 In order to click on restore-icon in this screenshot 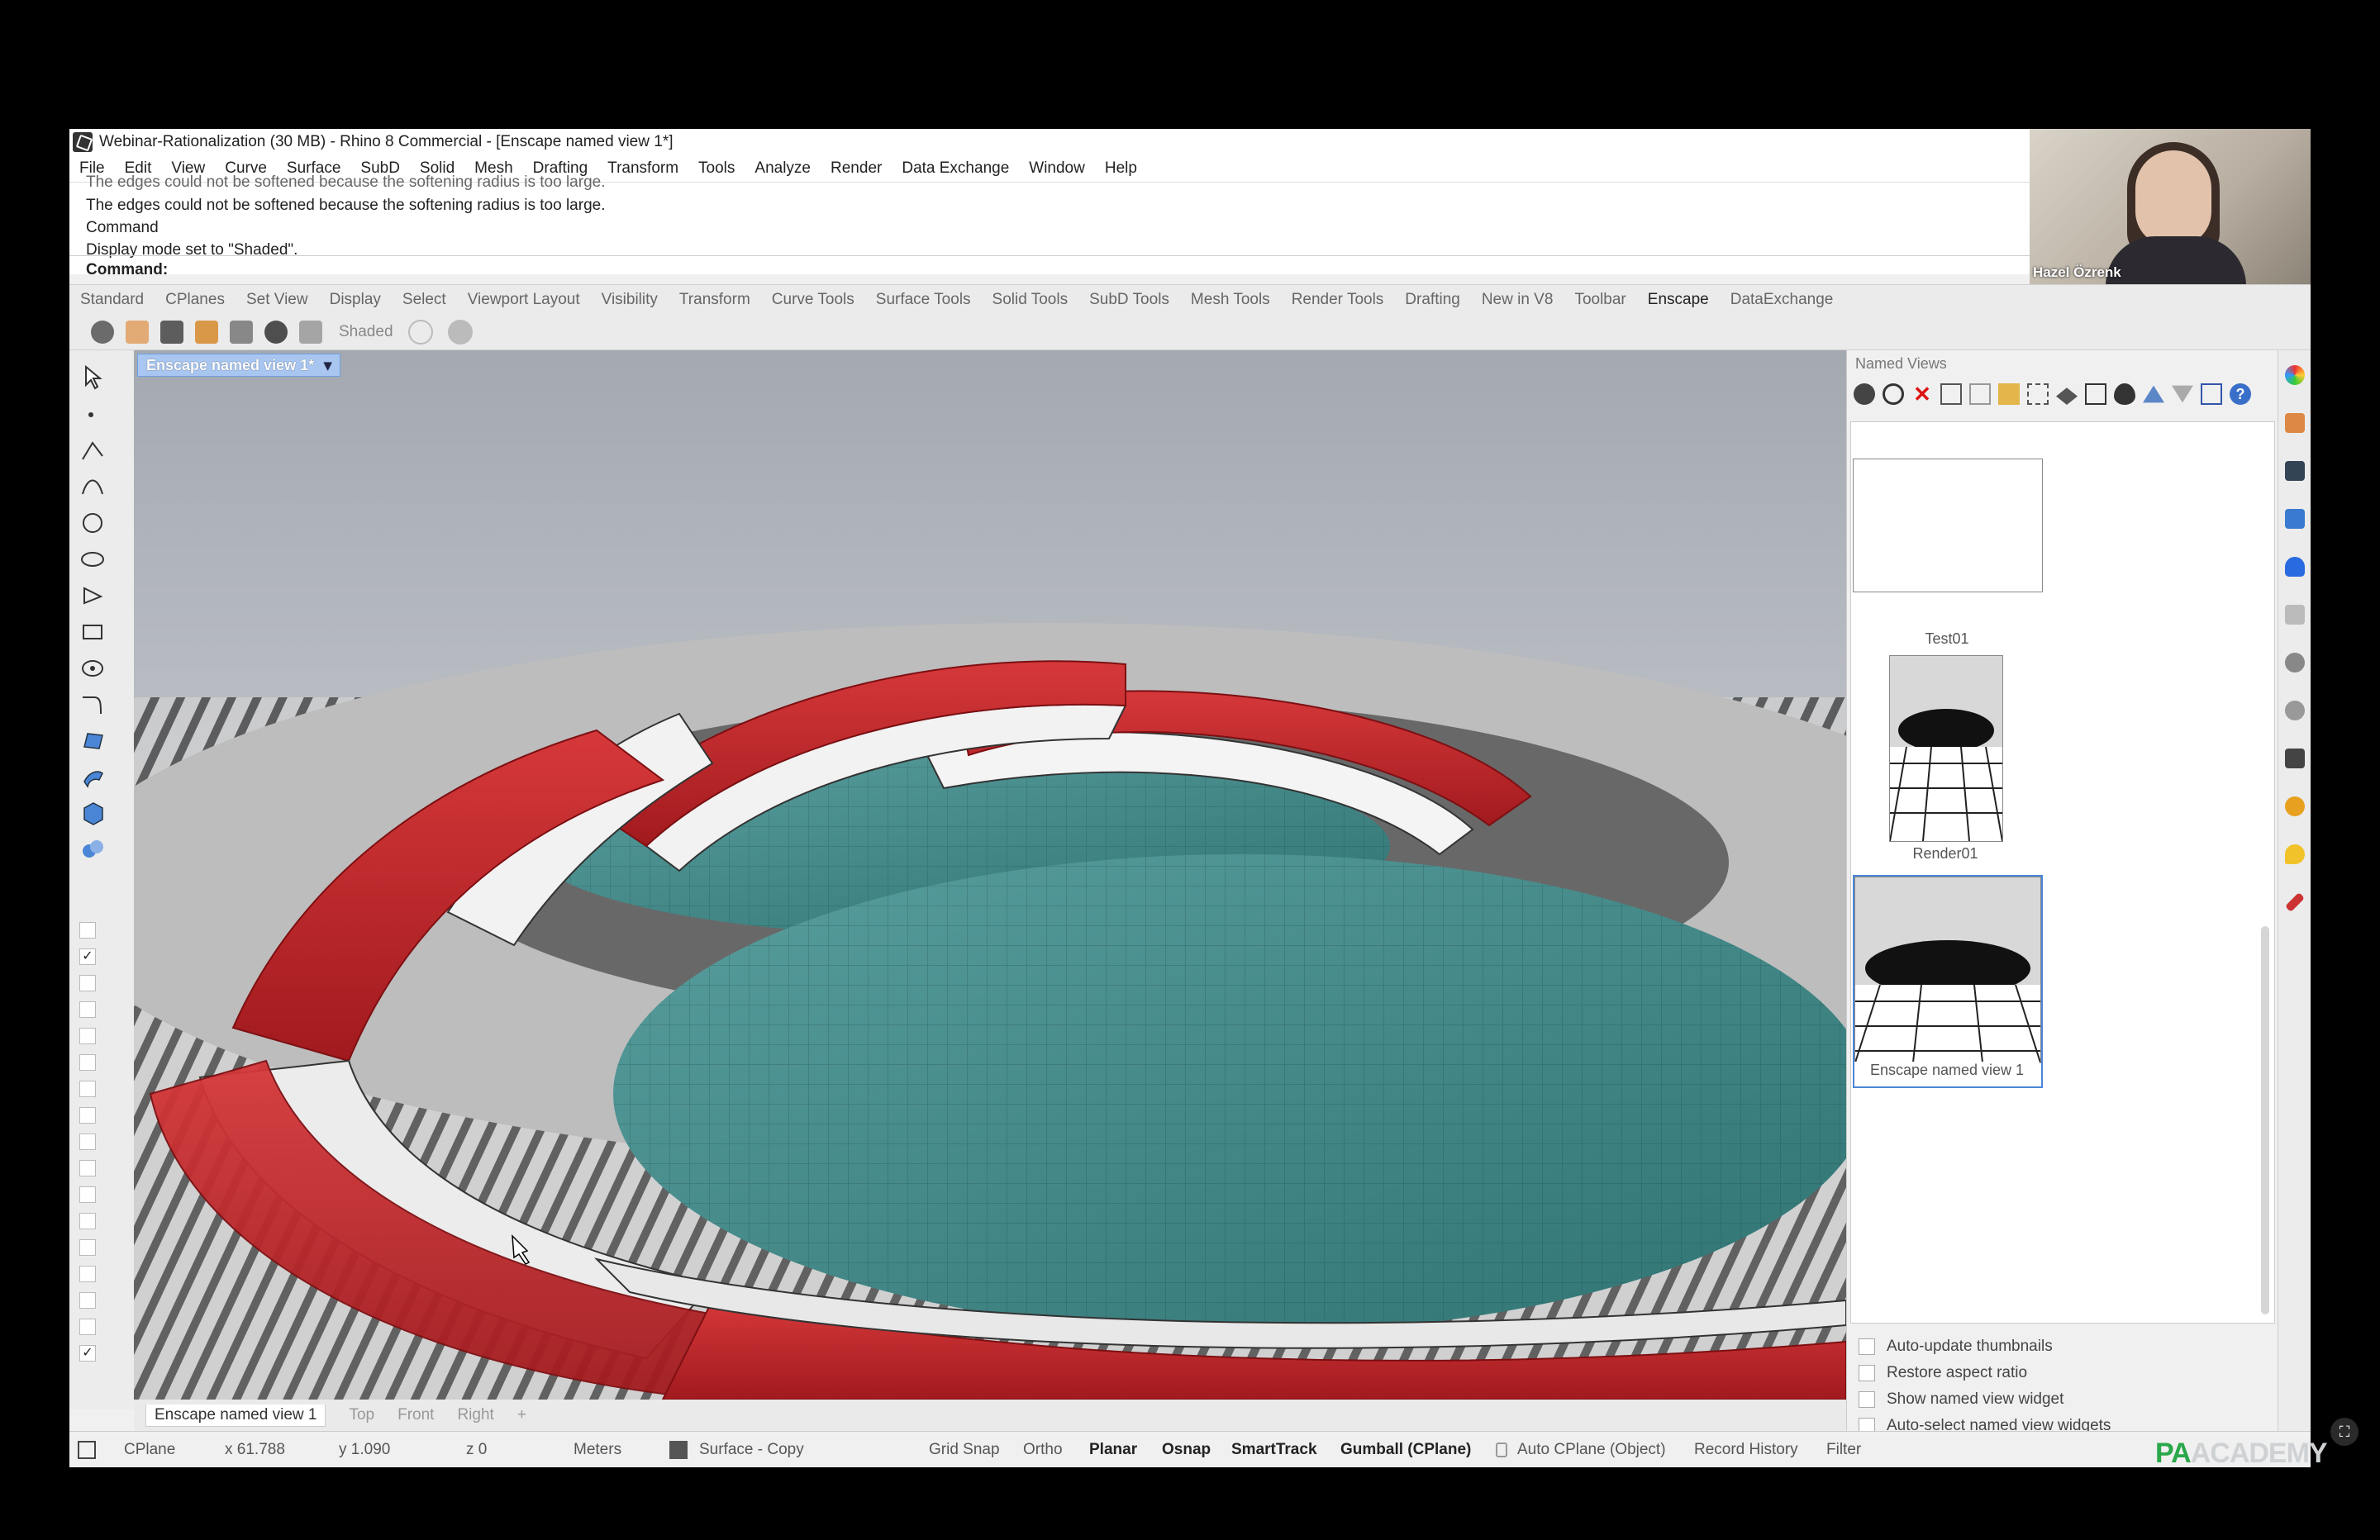, I will do `click(2067, 396)`.